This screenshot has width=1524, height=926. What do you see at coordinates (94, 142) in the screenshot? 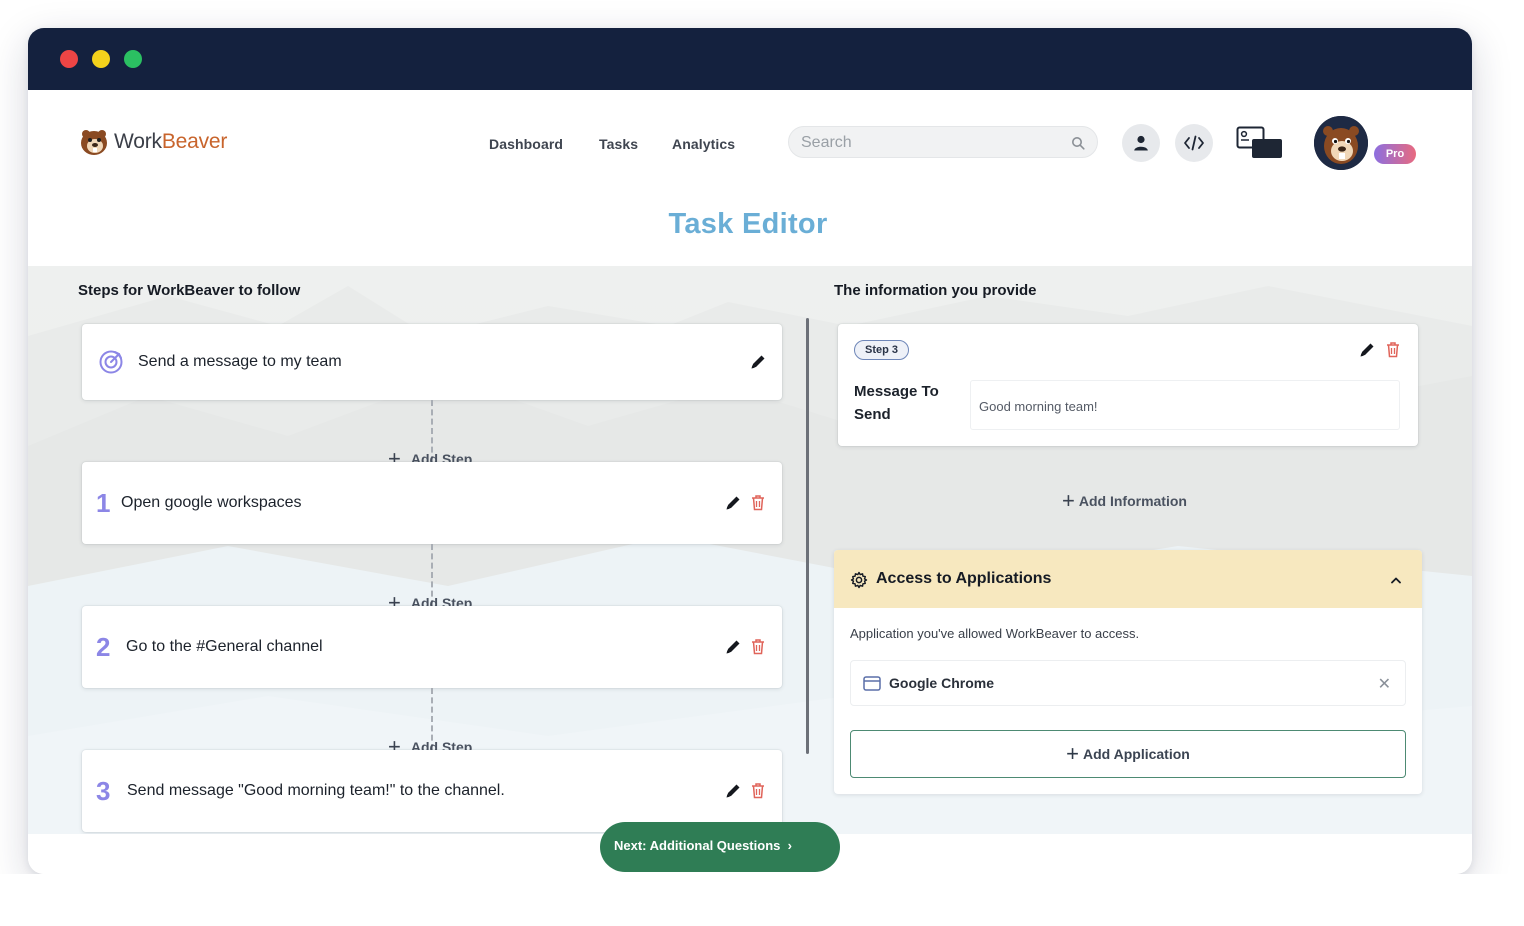
I see `beaver-logo-icon` at bounding box center [94, 142].